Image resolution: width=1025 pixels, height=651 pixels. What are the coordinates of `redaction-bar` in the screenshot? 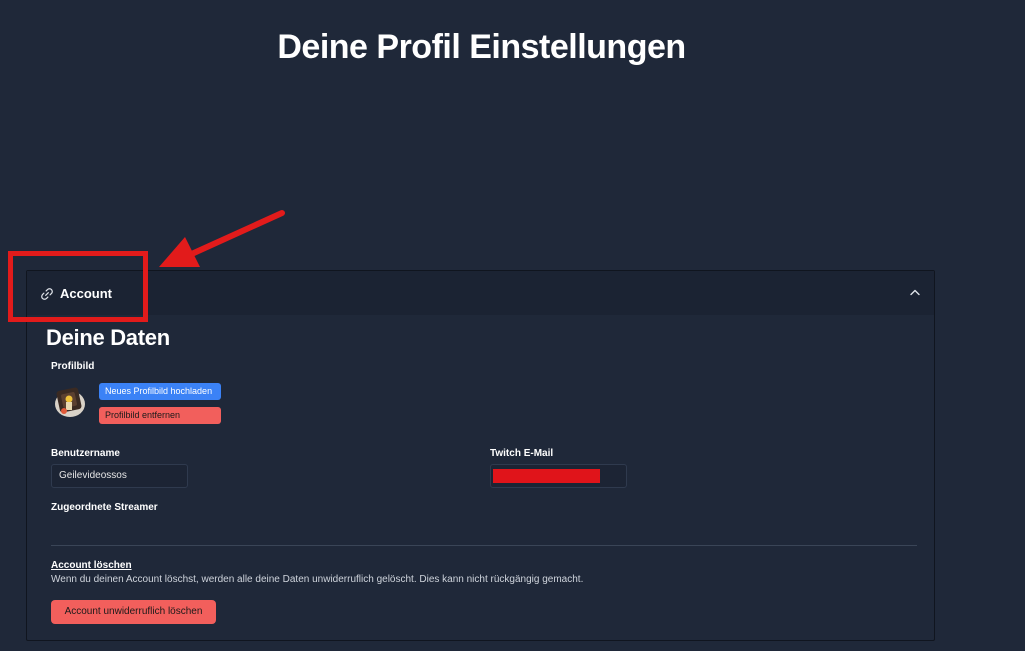 It's located at (546, 476).